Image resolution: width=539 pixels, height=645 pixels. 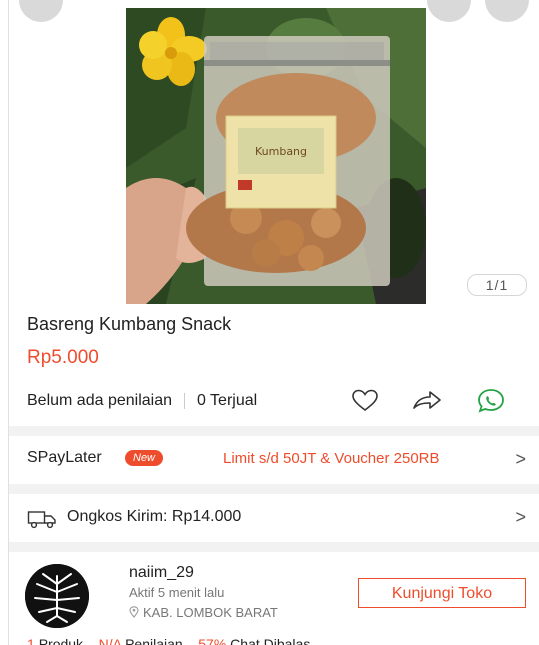 I want to click on favorite-button, so click(x=365, y=401).